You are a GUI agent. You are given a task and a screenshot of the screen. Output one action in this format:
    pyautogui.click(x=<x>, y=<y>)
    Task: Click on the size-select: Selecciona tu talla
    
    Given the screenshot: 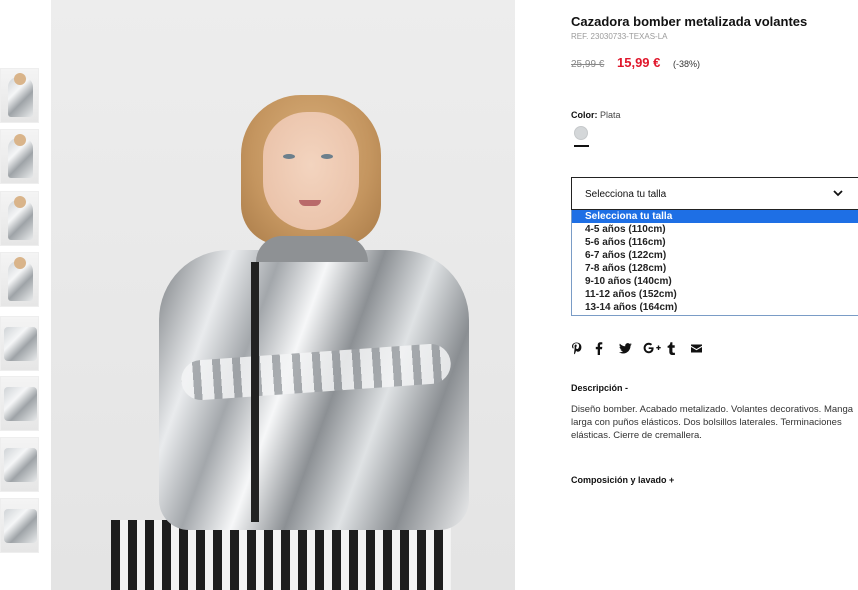 What is the action you would take?
    pyautogui.click(x=714, y=193)
    